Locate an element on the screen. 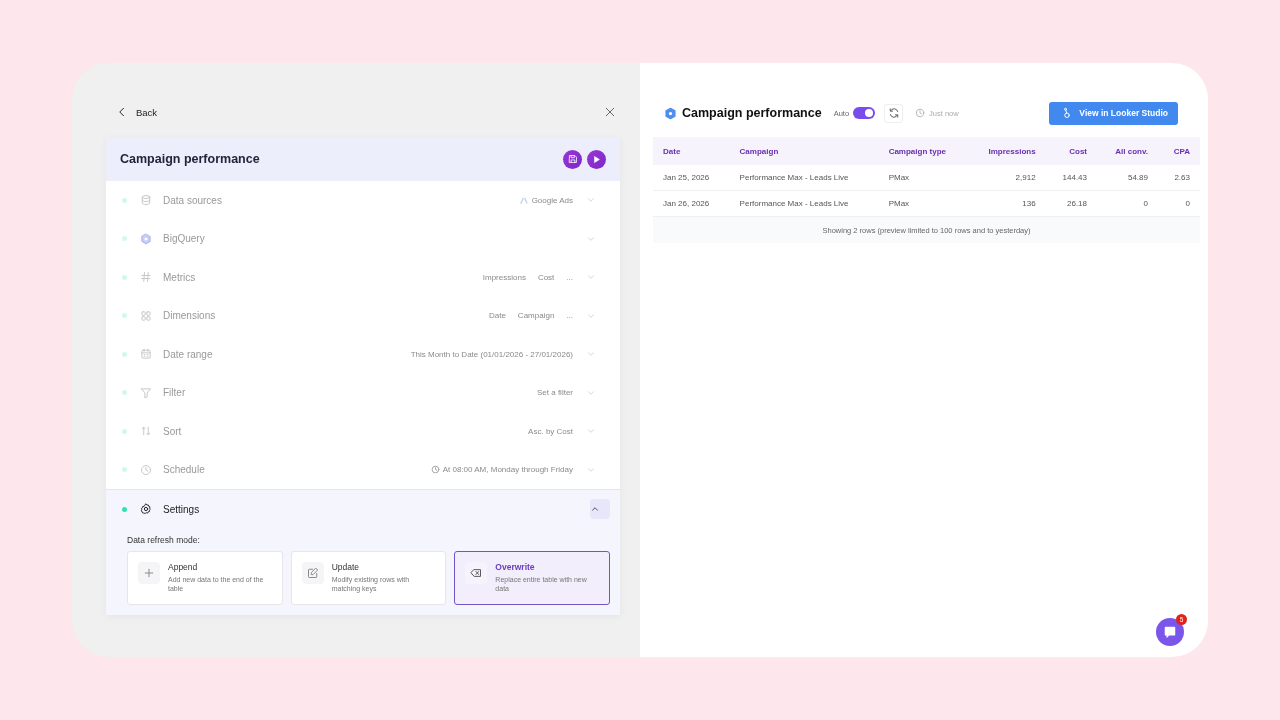 The height and width of the screenshot is (720, 1280). run-button is located at coordinates (596, 159).